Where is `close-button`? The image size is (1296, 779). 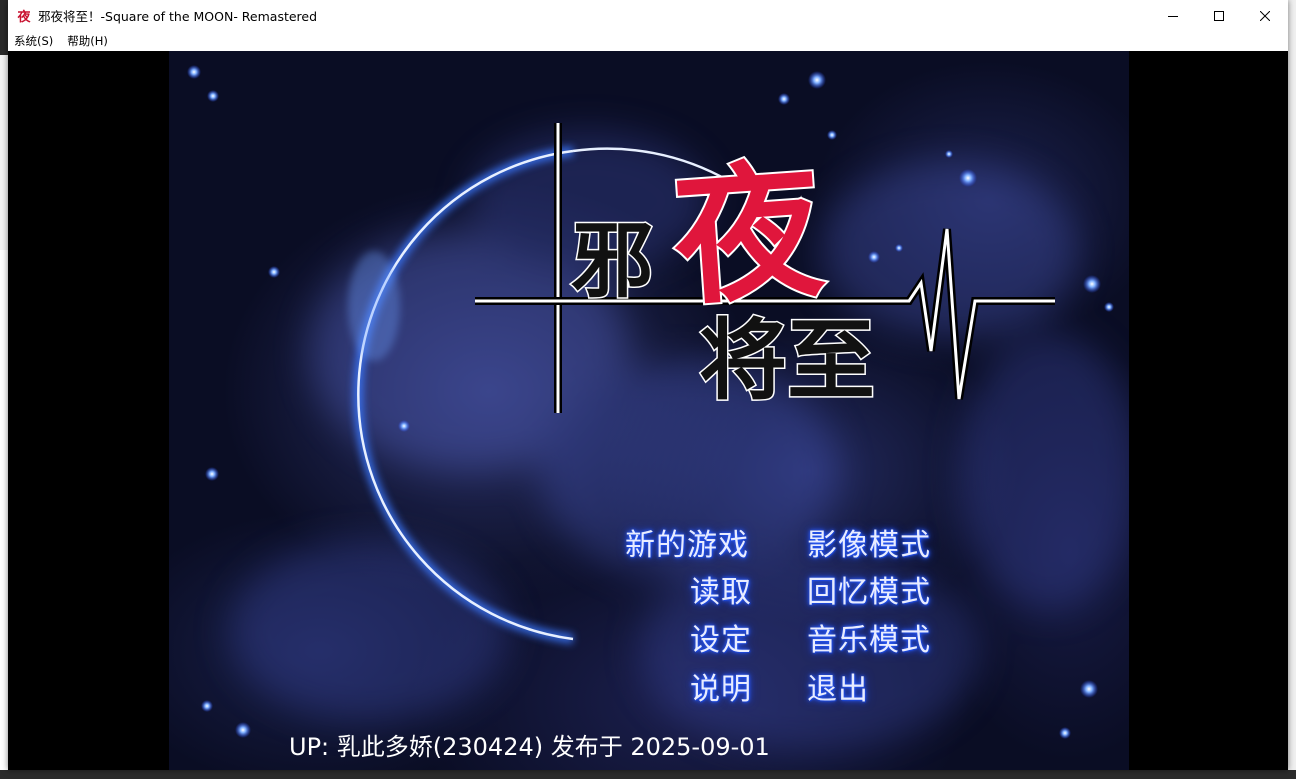 close-button is located at coordinates (1265, 15).